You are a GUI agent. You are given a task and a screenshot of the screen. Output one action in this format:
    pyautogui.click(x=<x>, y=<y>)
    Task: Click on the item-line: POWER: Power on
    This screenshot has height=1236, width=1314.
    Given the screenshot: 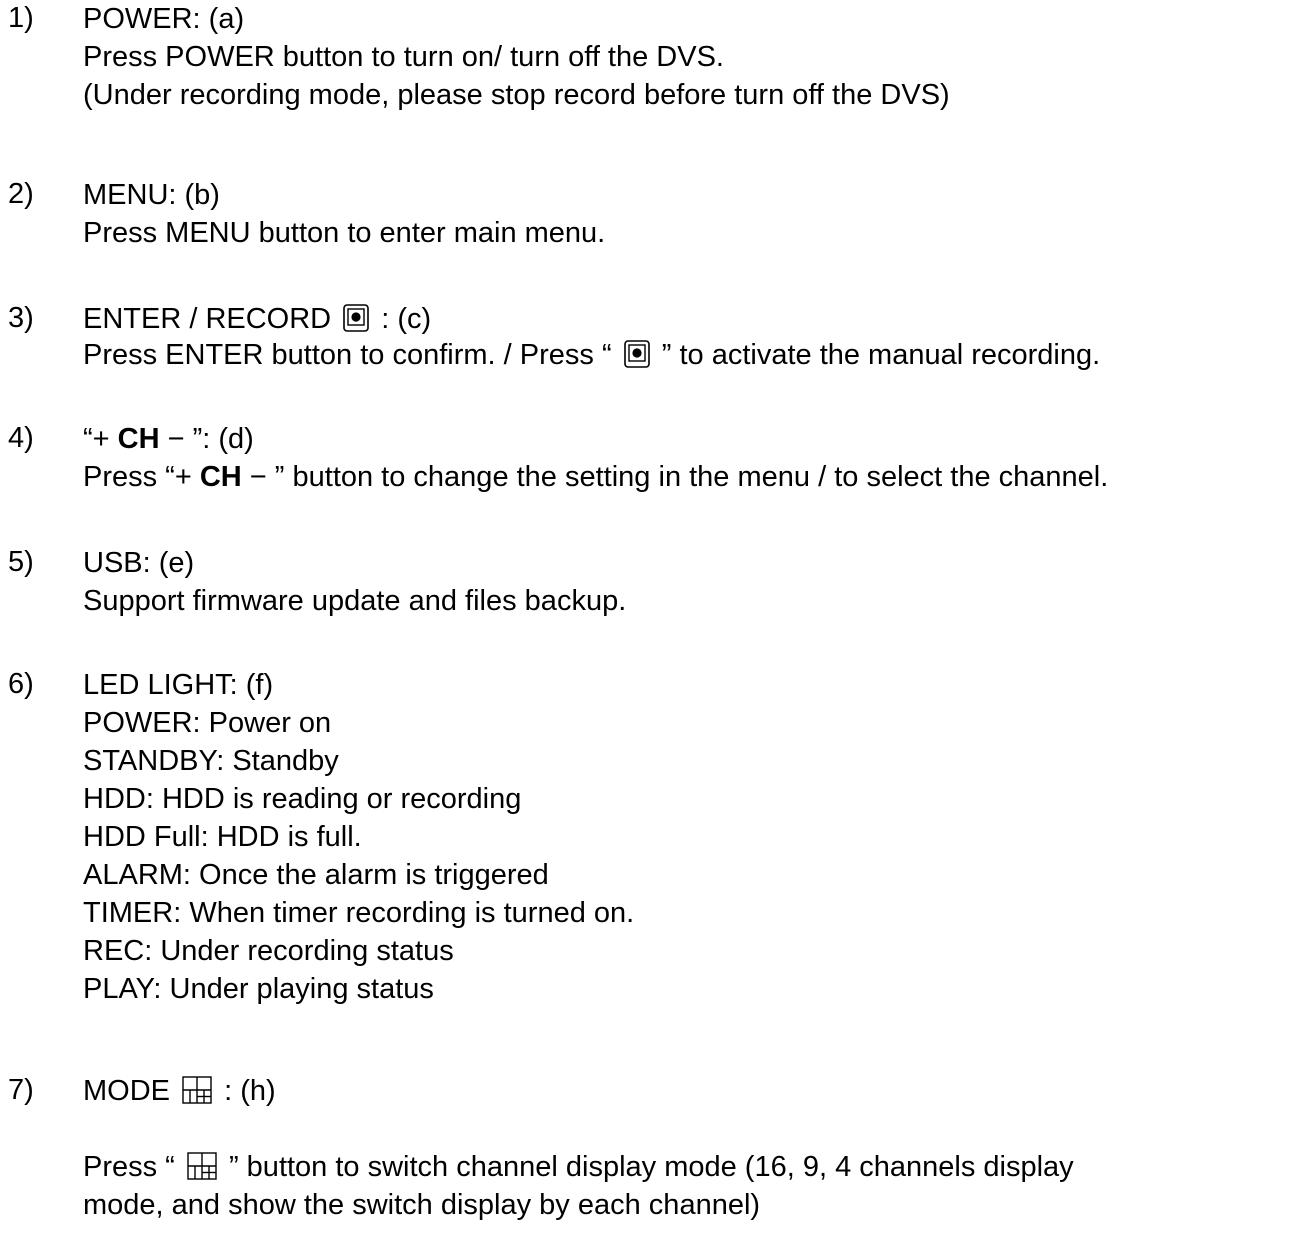 What is the action you would take?
    pyautogui.click(x=207, y=723)
    